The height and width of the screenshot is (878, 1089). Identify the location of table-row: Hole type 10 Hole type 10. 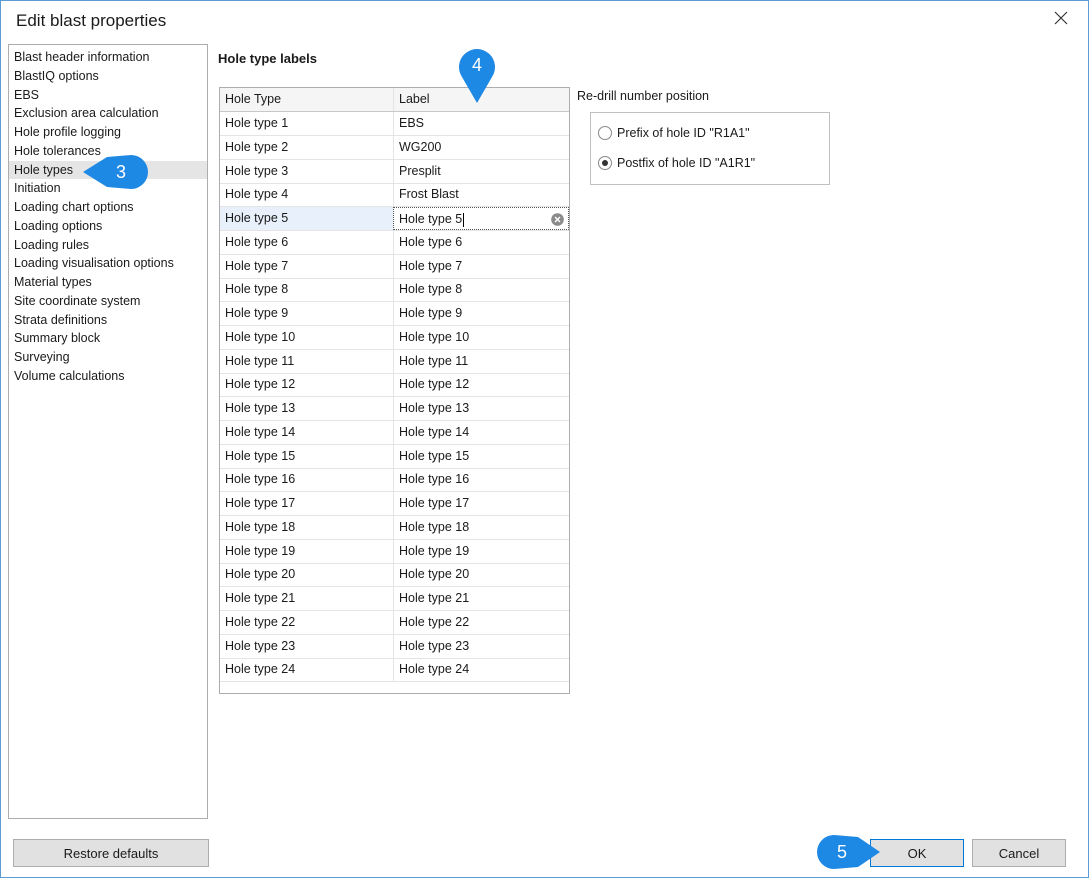
(394, 337).